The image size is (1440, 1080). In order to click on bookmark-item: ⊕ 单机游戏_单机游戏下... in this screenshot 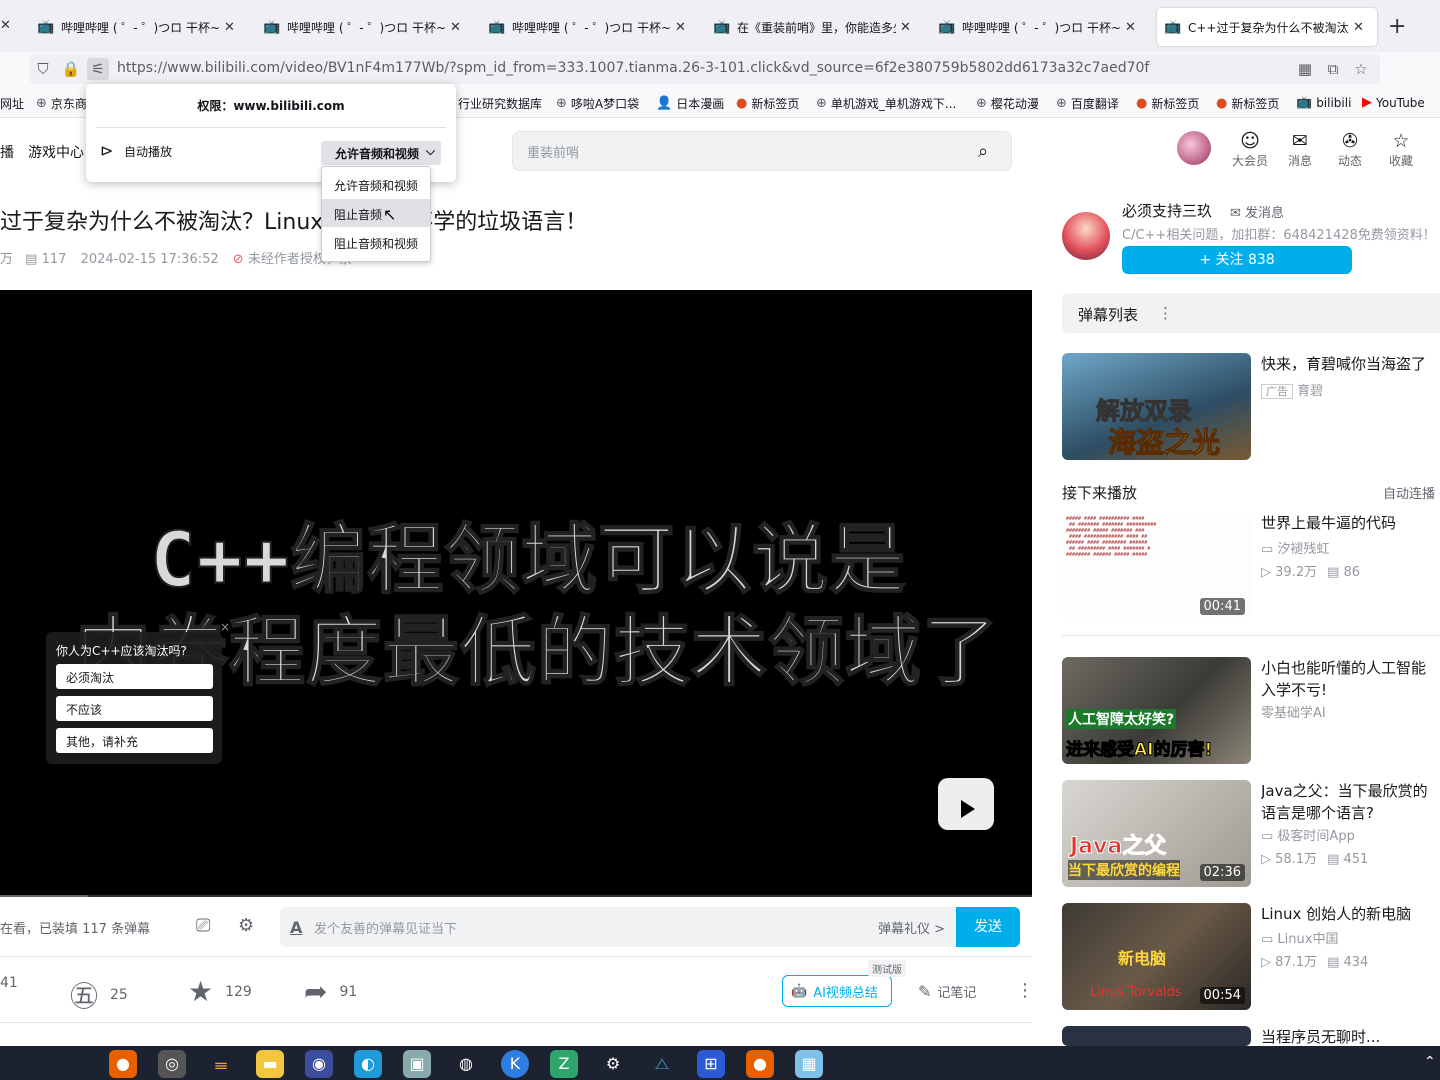, I will do `click(886, 103)`.